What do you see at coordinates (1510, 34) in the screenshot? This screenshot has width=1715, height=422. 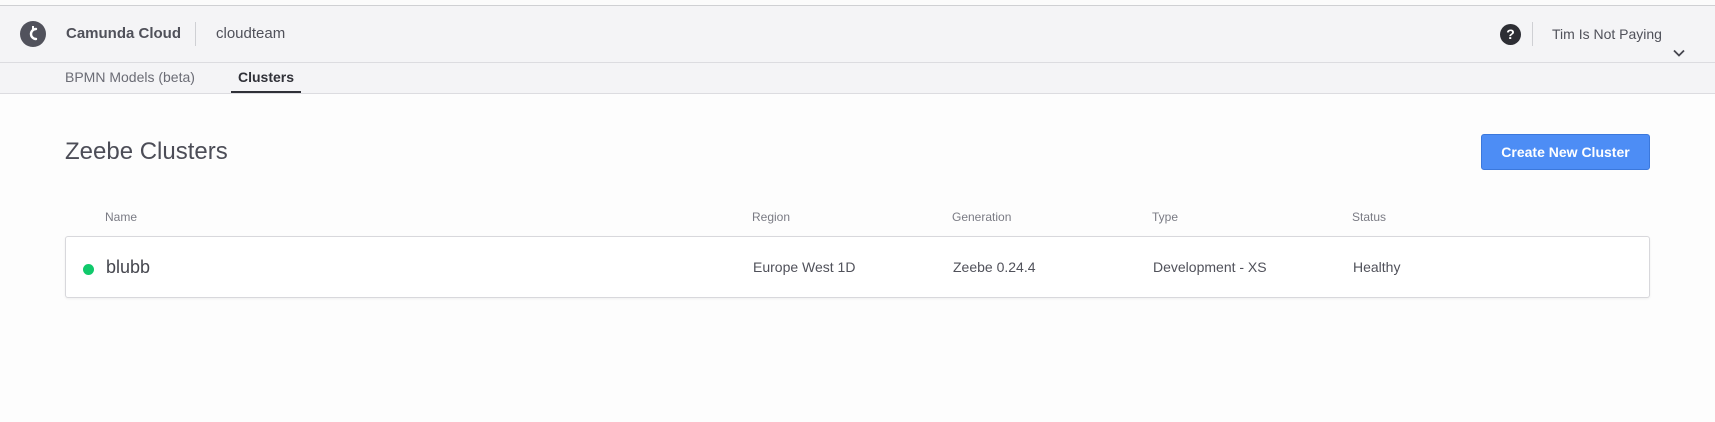 I see `help-icon: ?` at bounding box center [1510, 34].